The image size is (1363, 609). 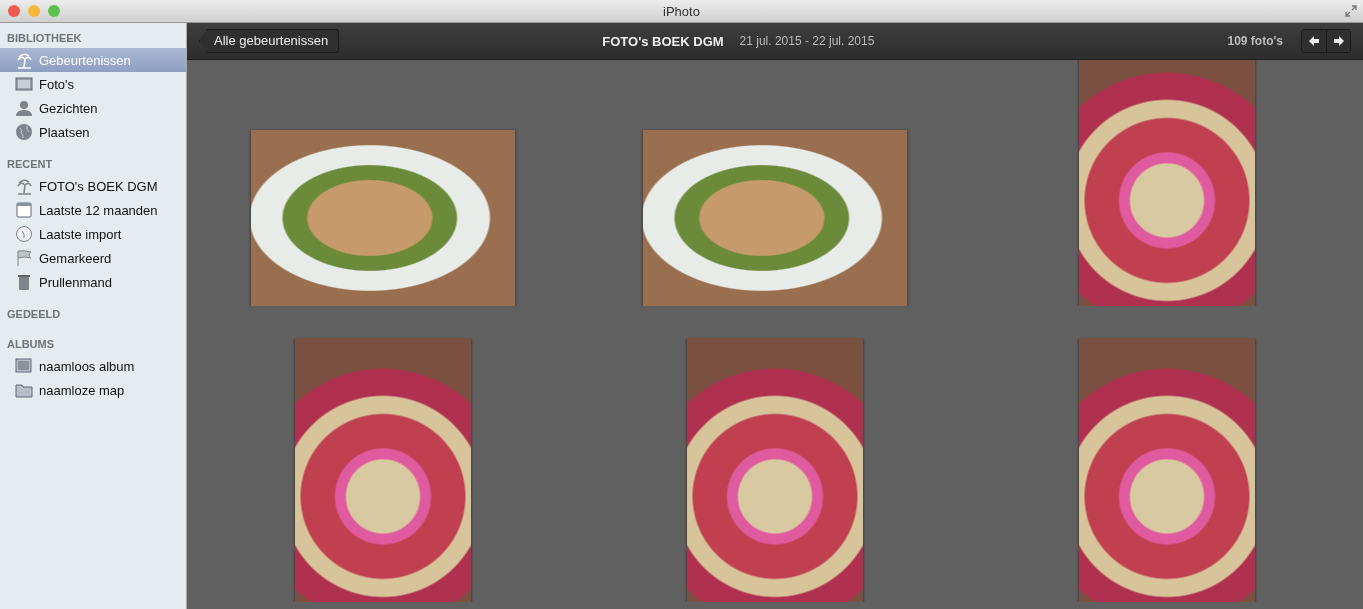 What do you see at coordinates (93, 390) in the screenshot?
I see `sidebar-item: naamloze map` at bounding box center [93, 390].